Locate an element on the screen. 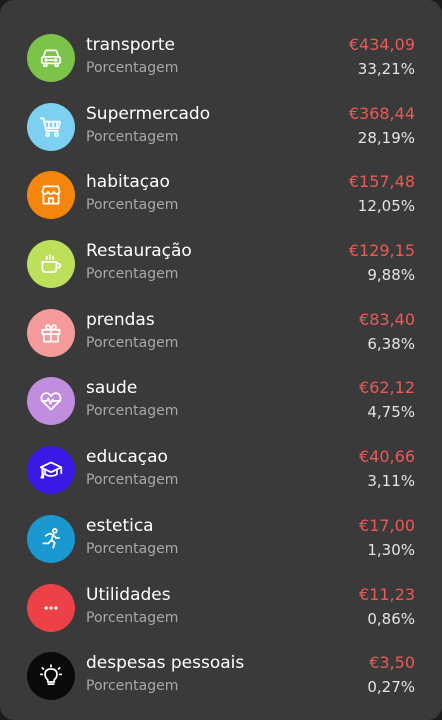 This screenshot has width=442, height=720. category-name: Restauração is located at coordinates (139, 251).